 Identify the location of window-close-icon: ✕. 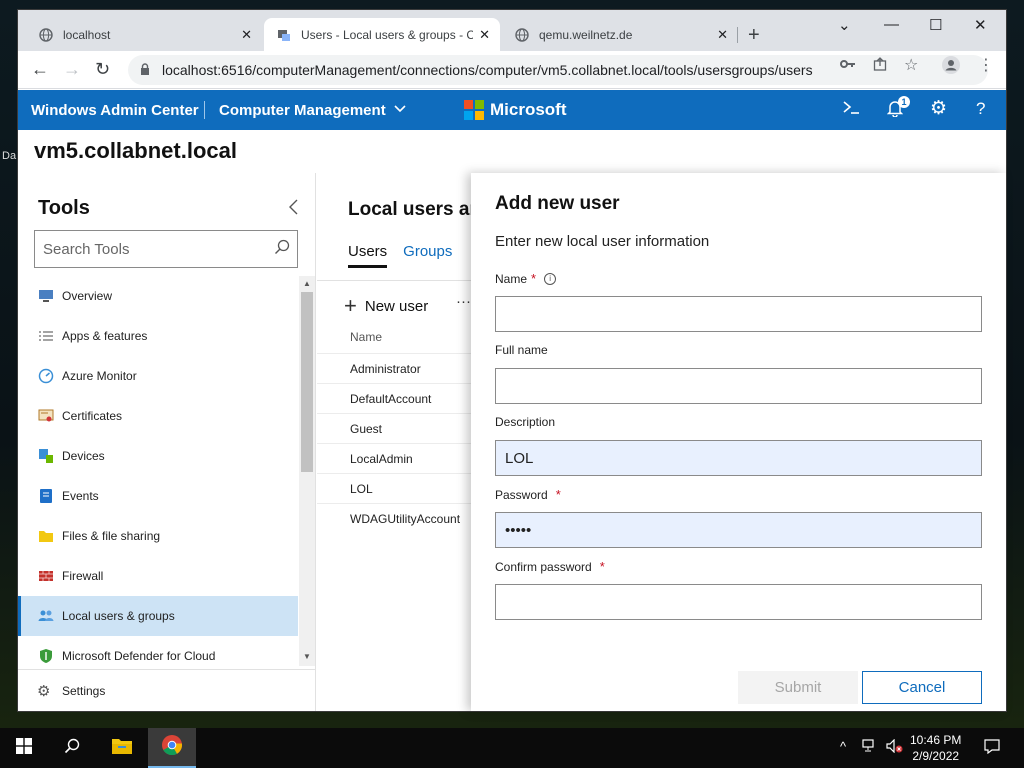
(980, 25).